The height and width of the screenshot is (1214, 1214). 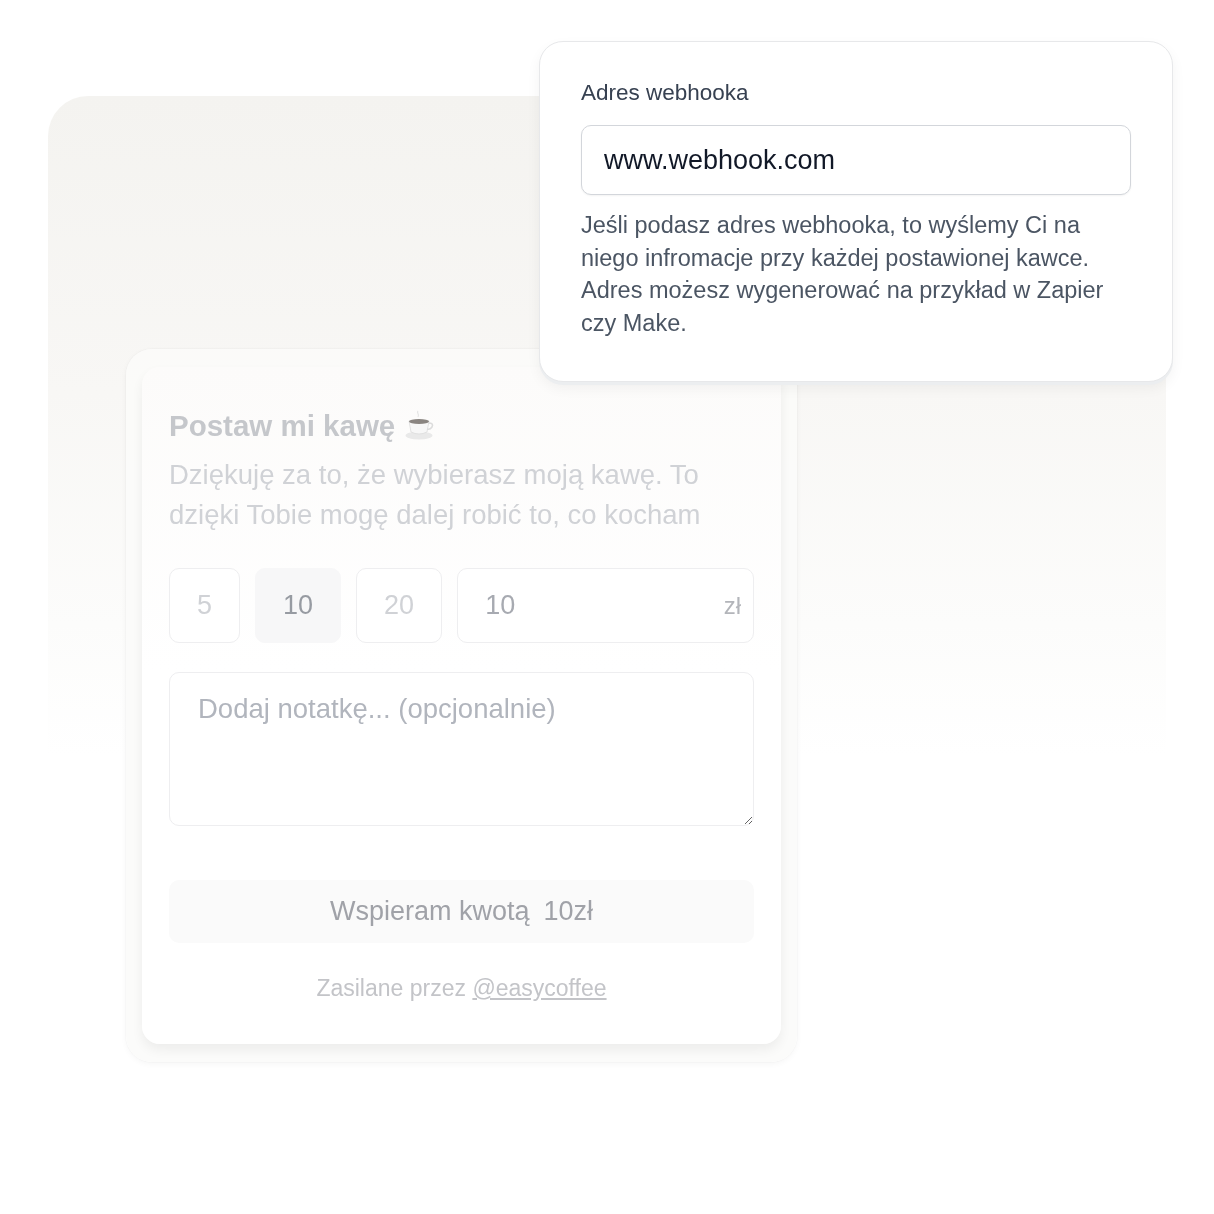 I want to click on submit-button: Wspieram kwotą 10zł, so click(x=461, y=911).